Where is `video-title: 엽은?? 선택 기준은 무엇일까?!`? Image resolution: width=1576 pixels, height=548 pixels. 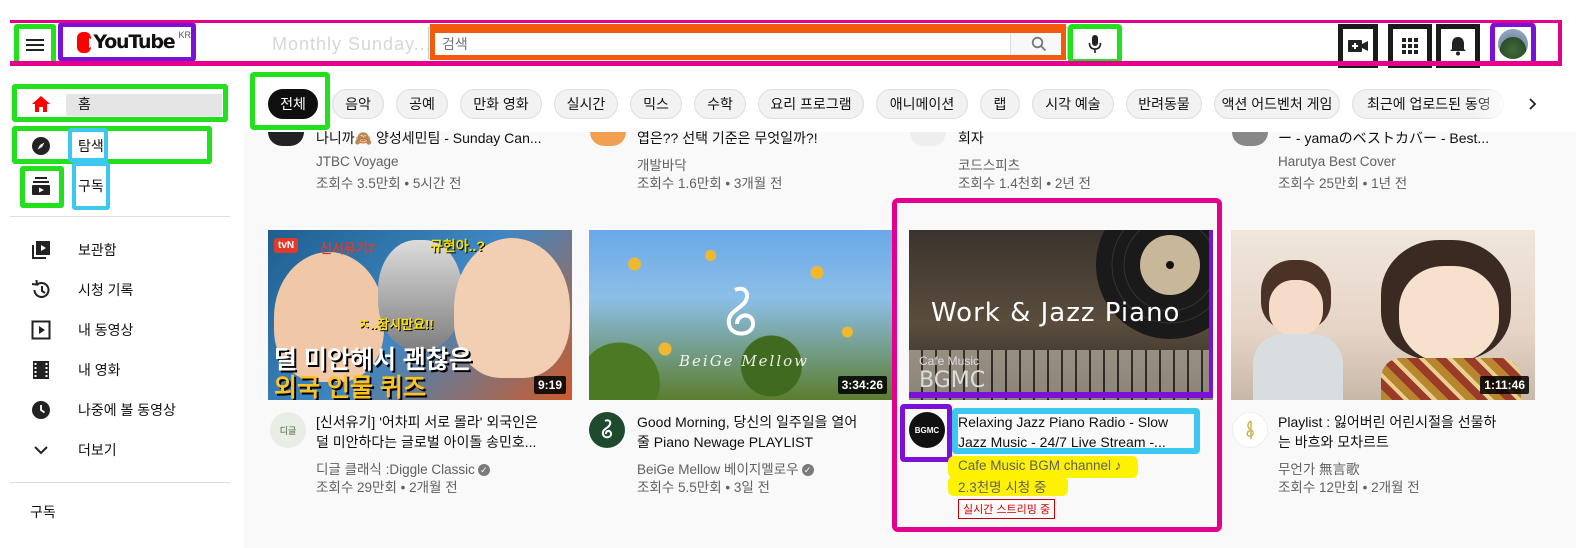
video-title: 엽은?? 선택 기준은 무엇일까?! is located at coordinates (757, 138).